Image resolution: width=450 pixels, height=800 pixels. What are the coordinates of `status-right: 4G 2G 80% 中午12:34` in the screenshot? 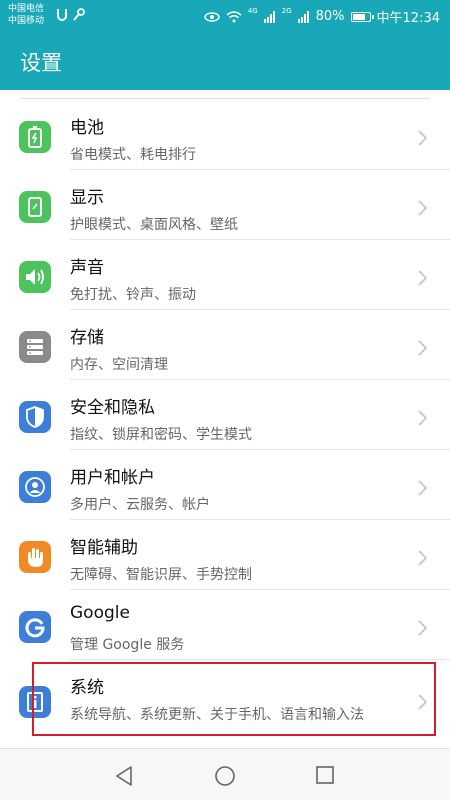 It's located at (322, 16).